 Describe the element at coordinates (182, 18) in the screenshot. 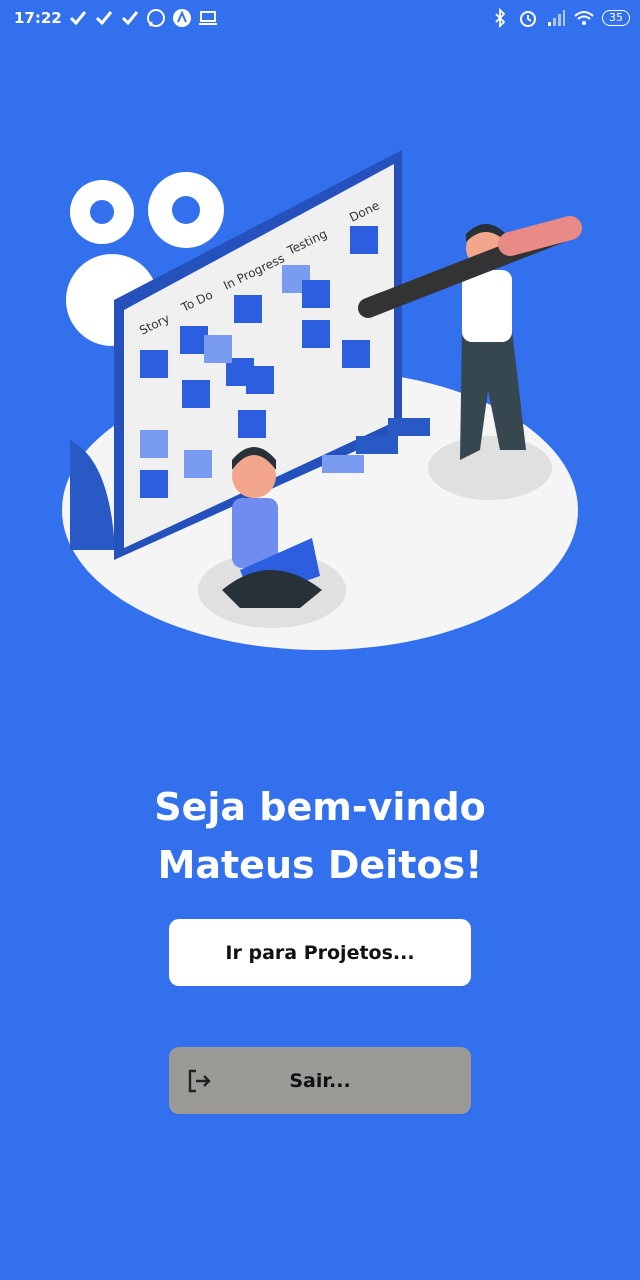

I see `app-icon` at that location.